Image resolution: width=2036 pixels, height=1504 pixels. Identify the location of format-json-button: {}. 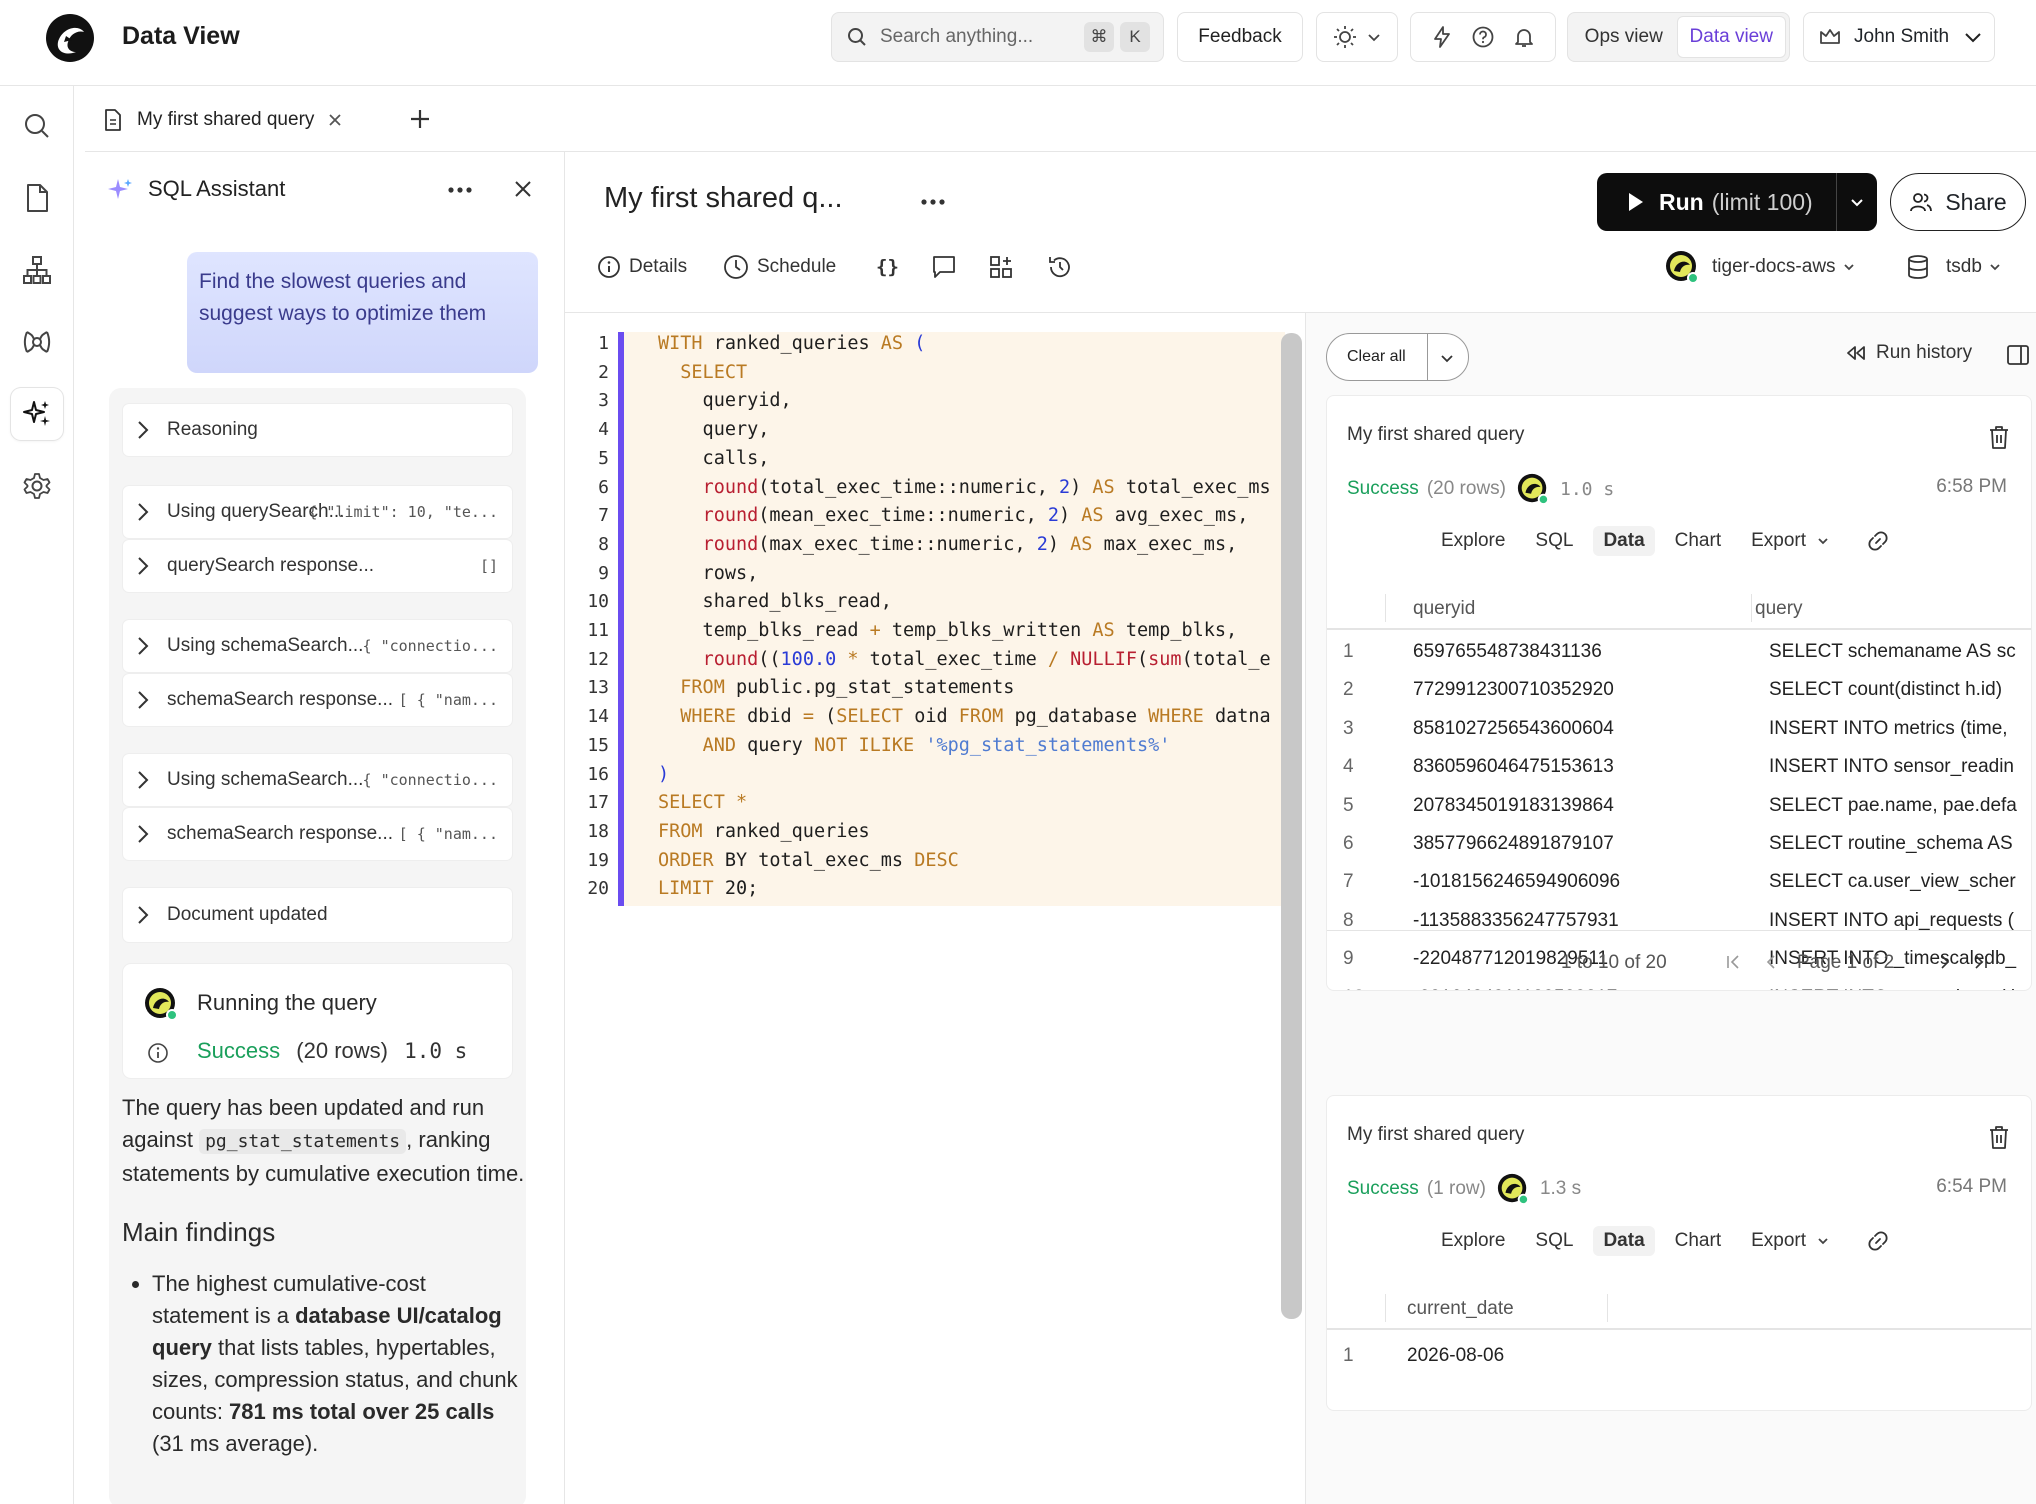
(887, 267).